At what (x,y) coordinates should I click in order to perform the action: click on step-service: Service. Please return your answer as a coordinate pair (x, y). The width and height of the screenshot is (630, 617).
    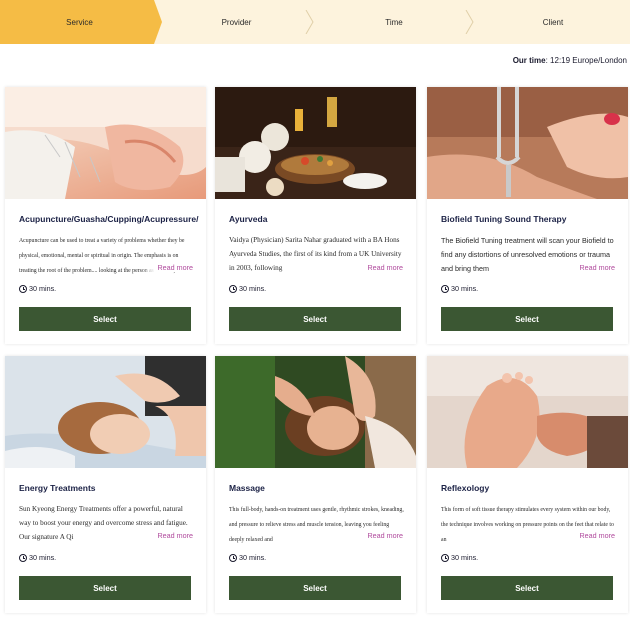
    Looking at the image, I should click on (81, 22).